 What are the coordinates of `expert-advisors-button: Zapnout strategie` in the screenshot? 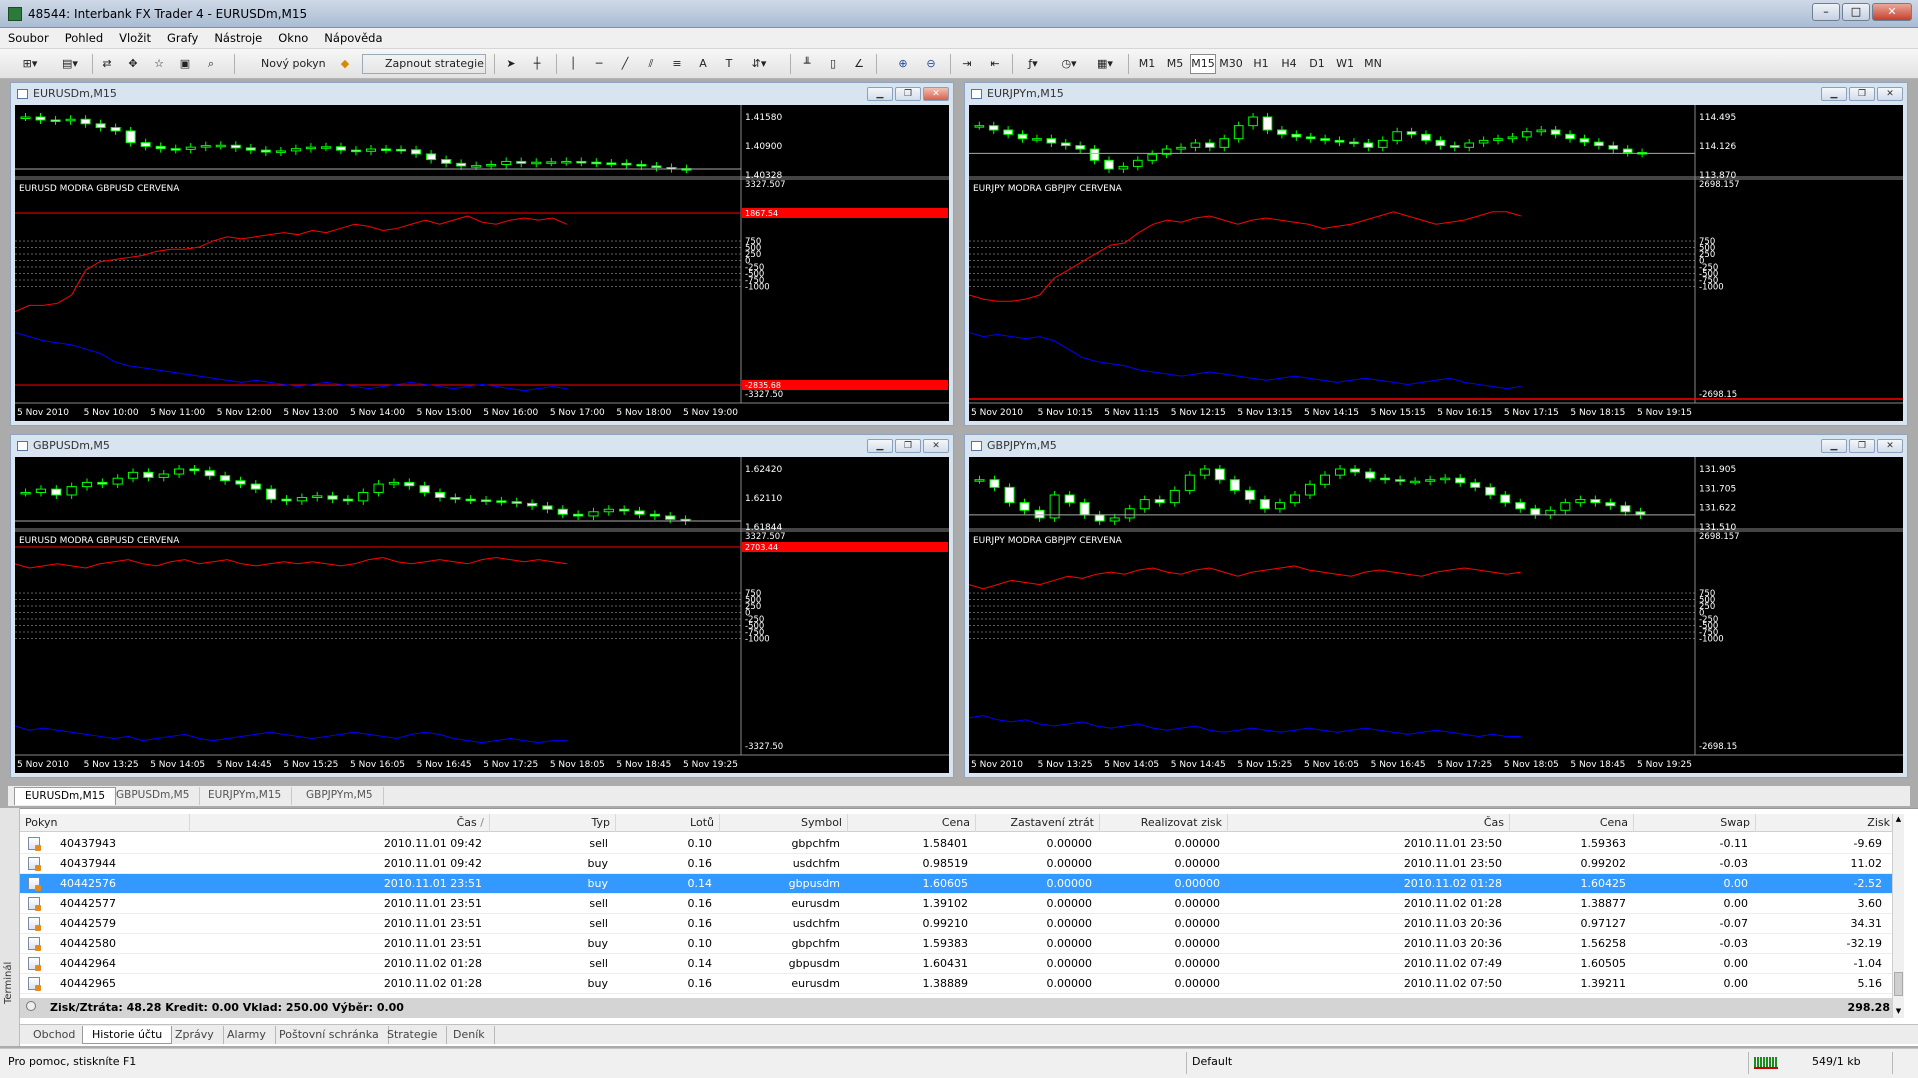 It's located at (424, 64).